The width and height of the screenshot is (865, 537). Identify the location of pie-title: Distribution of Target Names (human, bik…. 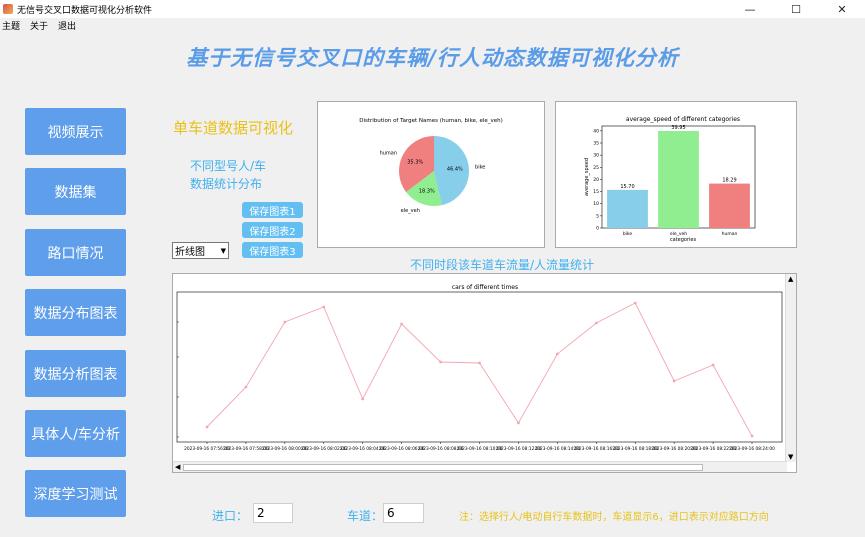
(431, 121).